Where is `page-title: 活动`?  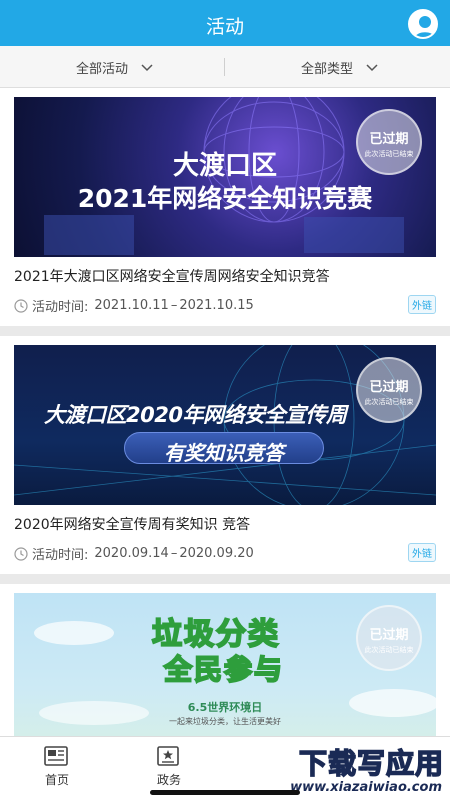
page-title: 活动 is located at coordinates (224, 27).